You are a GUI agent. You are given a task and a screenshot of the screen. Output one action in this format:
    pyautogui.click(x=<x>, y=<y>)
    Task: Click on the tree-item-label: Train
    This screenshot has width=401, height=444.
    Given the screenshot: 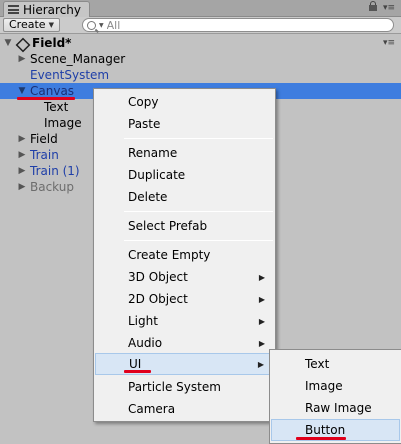 What is the action you would take?
    pyautogui.click(x=44, y=155)
    